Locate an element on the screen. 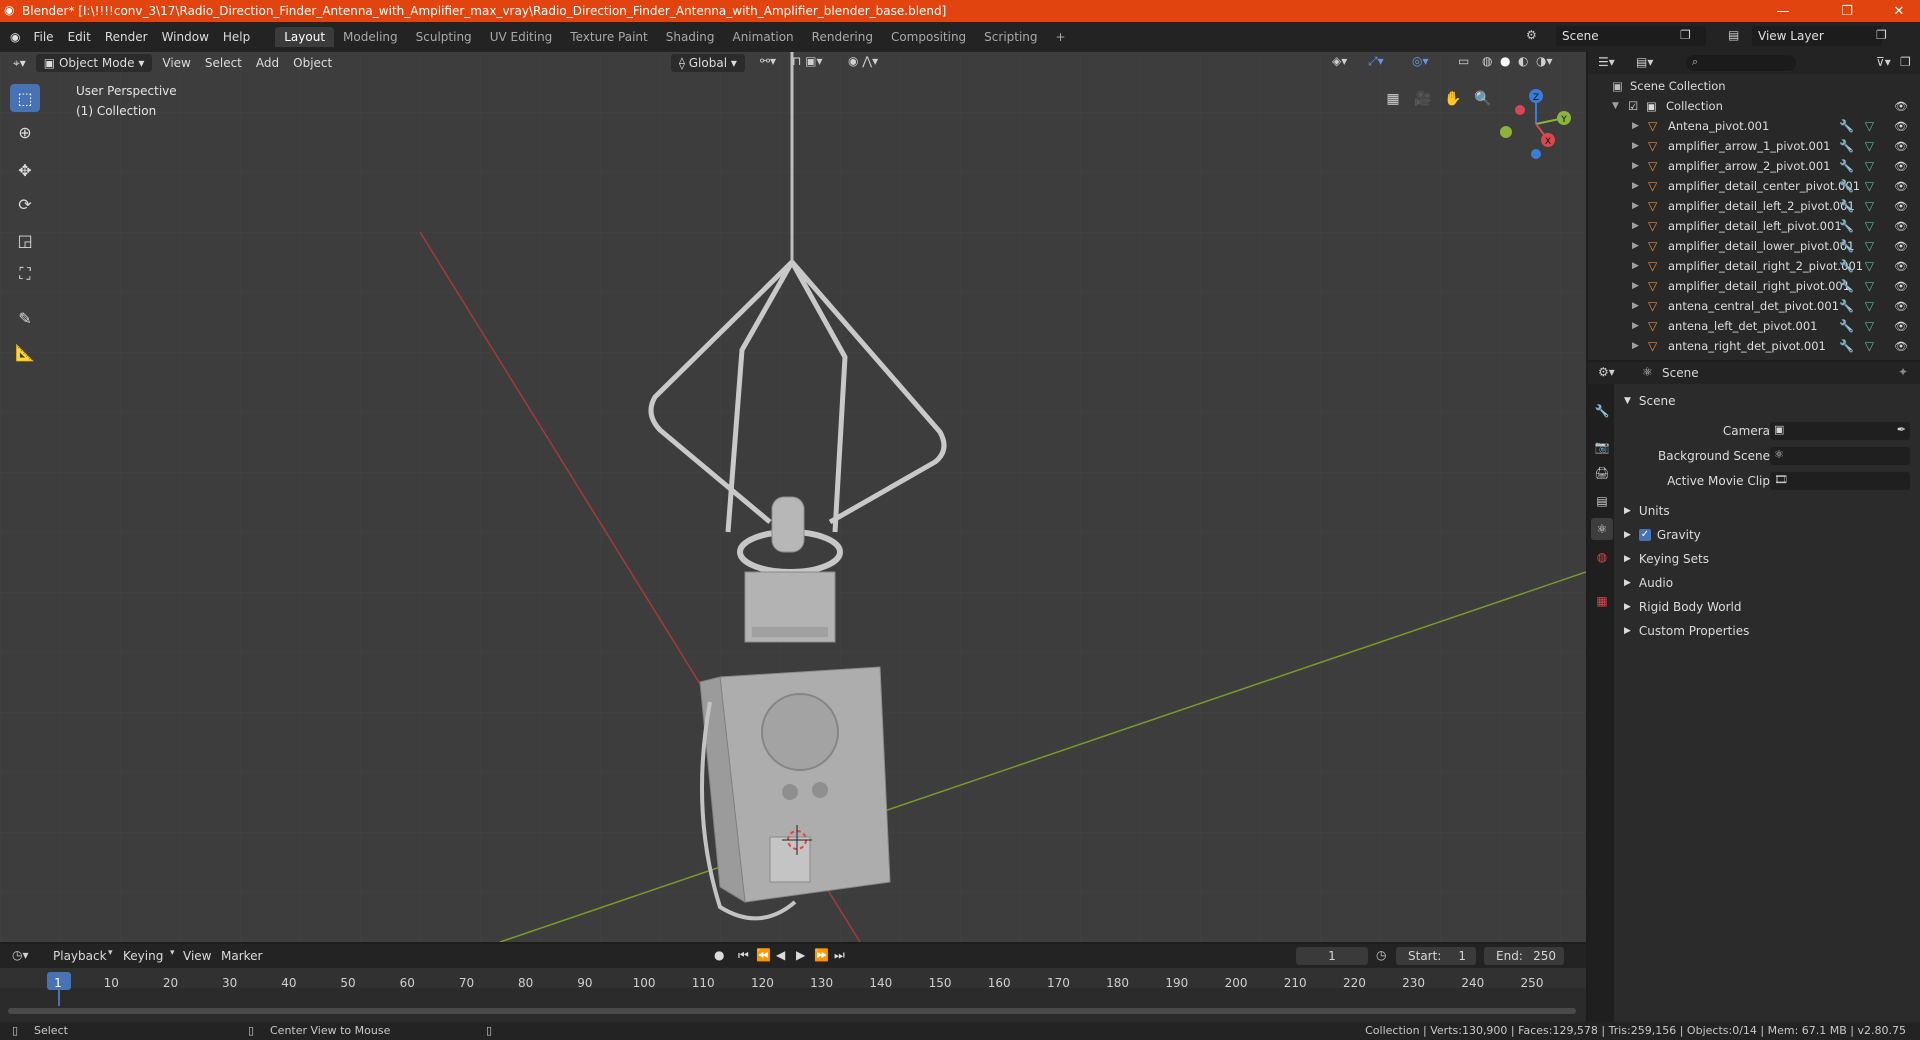  jump-start-icon: ⏮ is located at coordinates (743, 955).